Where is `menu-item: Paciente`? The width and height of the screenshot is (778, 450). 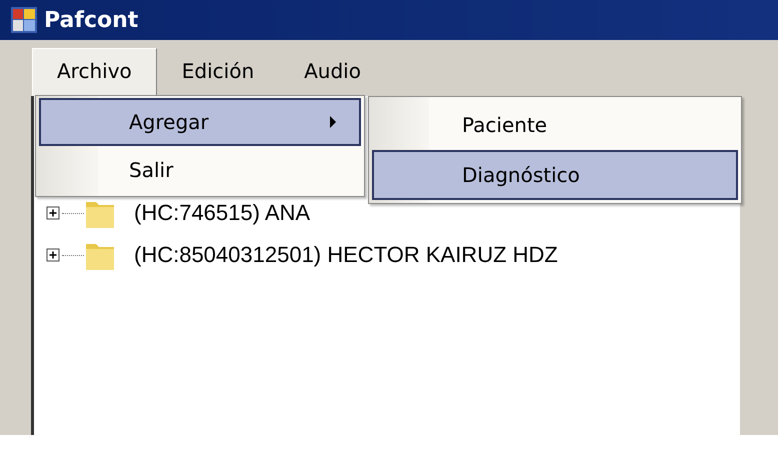 menu-item: Paciente is located at coordinates (555, 125).